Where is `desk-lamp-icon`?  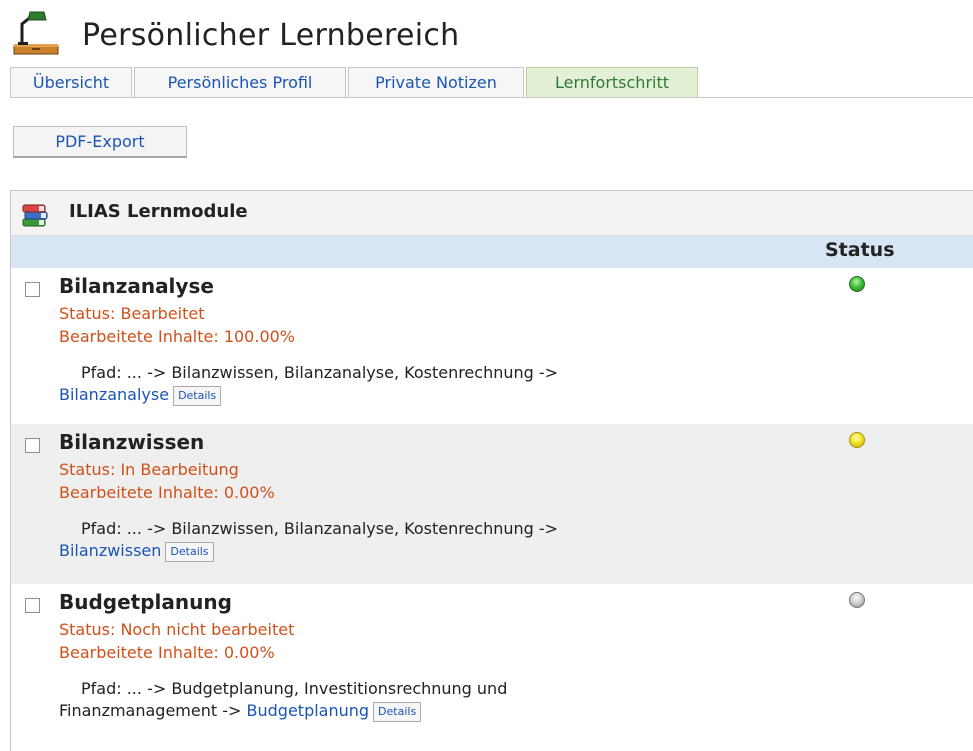 desk-lamp-icon is located at coordinates (36, 33).